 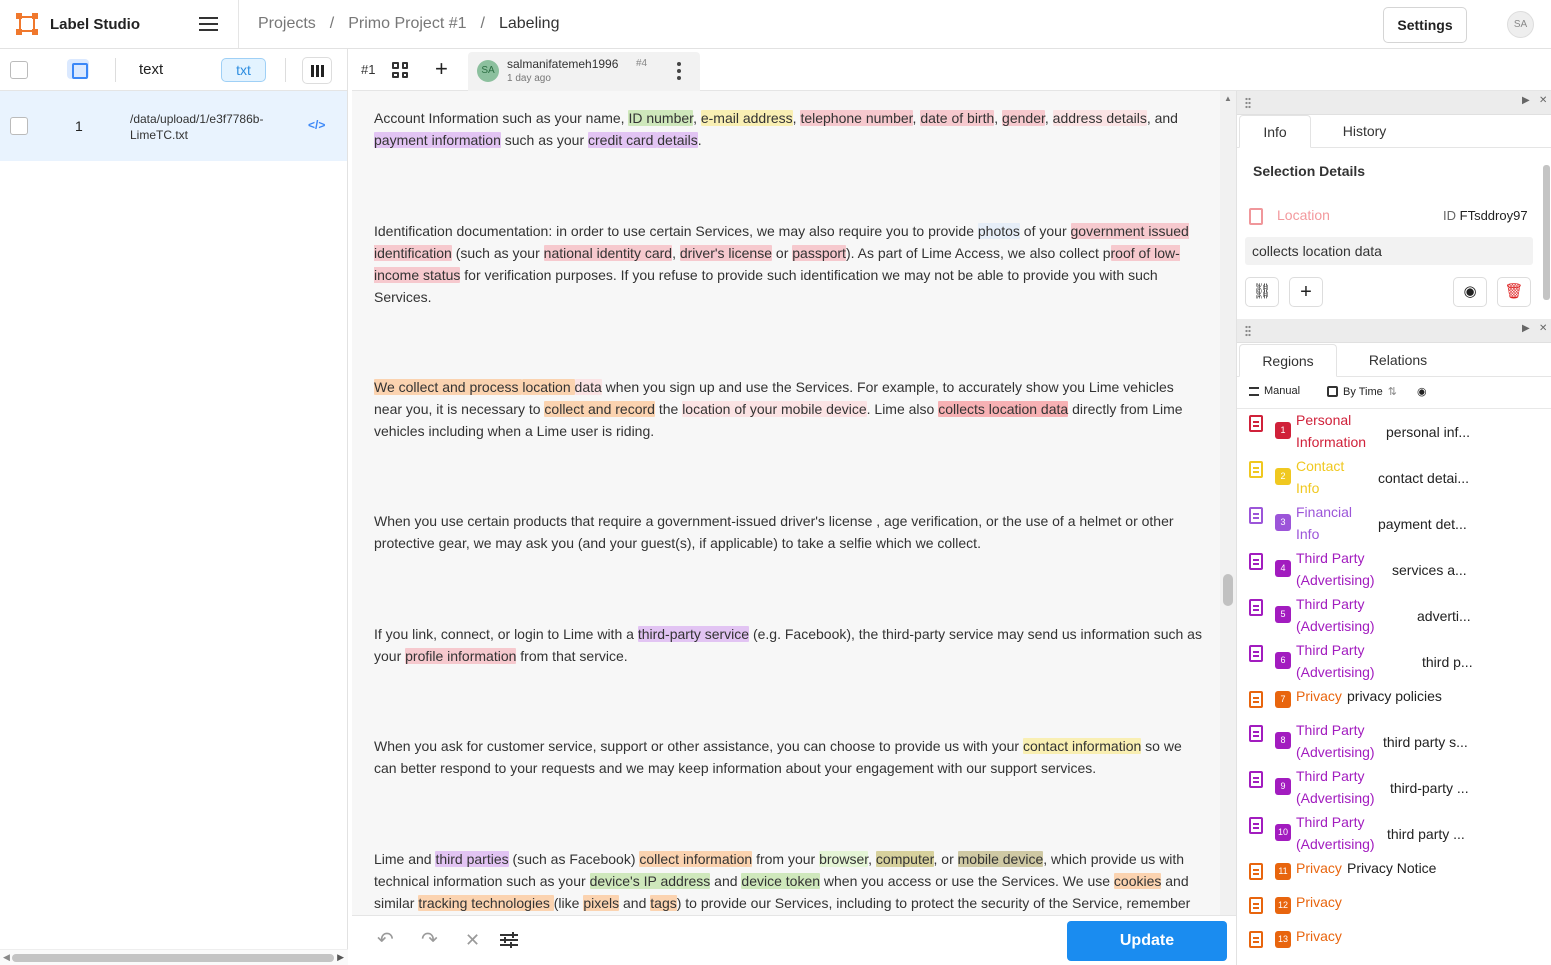 I want to click on select-all-checkbox, so click(x=19, y=70).